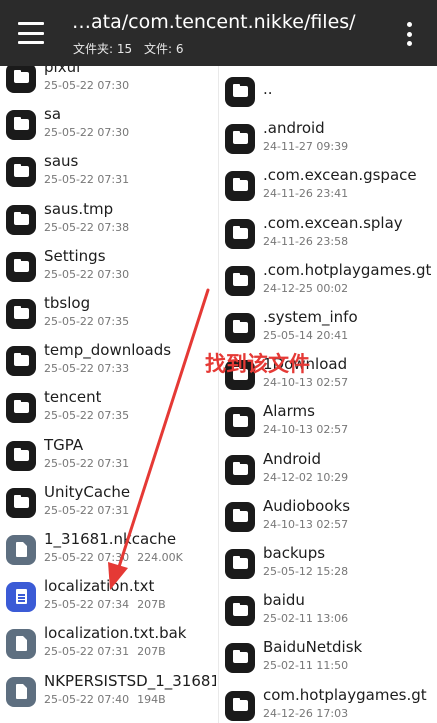 The width and height of the screenshot is (437, 723). What do you see at coordinates (328, 659) in the screenshot?
I see `folder-item: BaiduNetdisk 25-02-11 11:50` at bounding box center [328, 659].